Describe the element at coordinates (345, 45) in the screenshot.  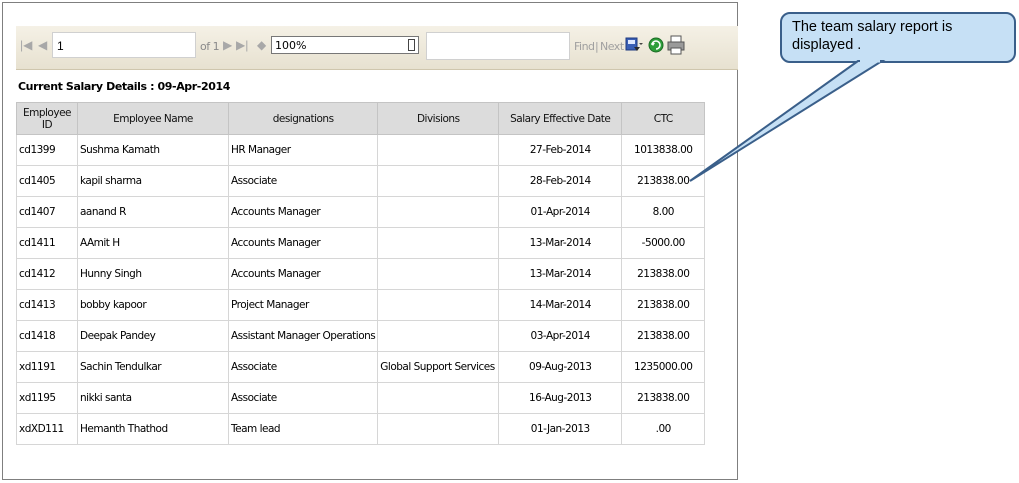
I see `zoom-select: 100%` at that location.